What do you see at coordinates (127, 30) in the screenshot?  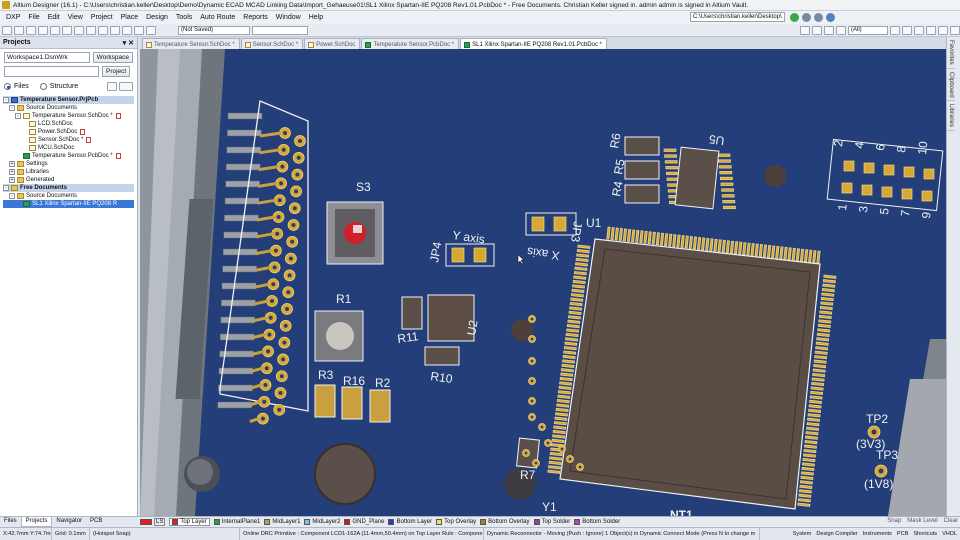 I see `move-icon` at bounding box center [127, 30].